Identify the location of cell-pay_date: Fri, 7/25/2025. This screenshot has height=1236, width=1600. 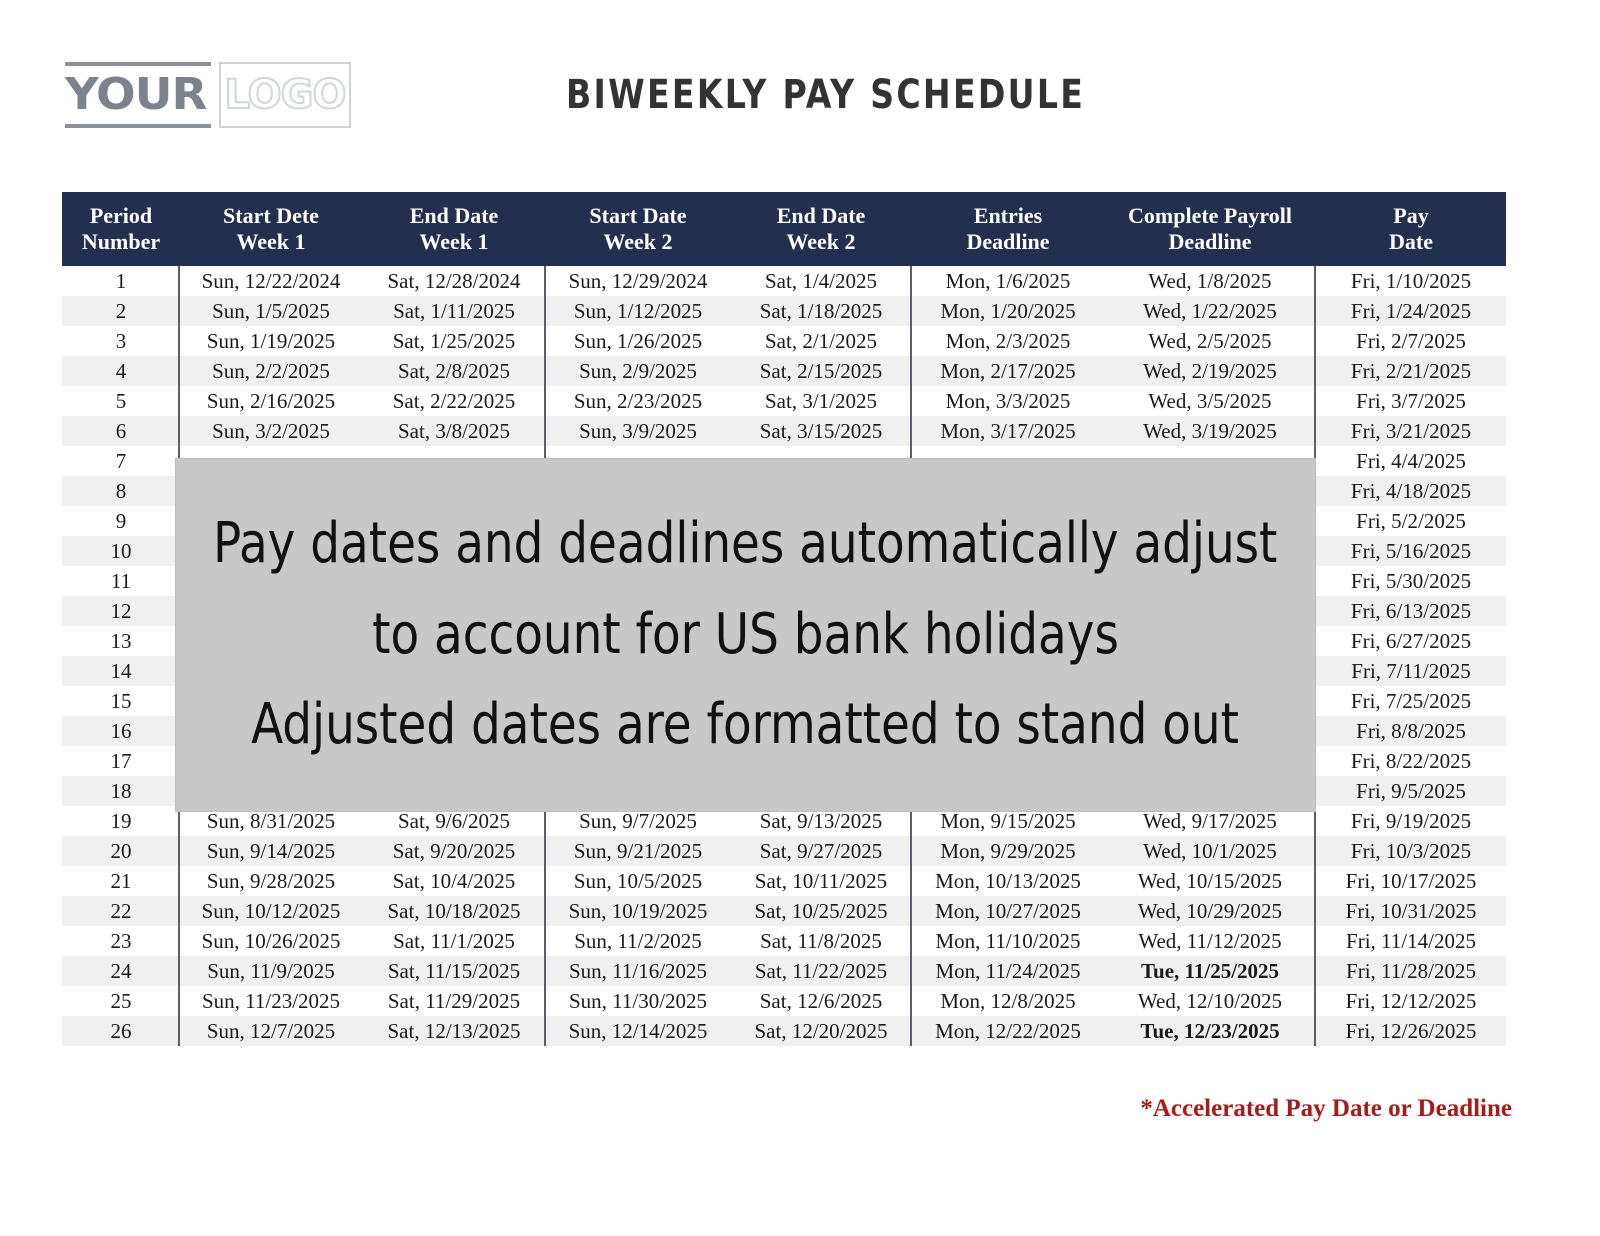
(1411, 701).